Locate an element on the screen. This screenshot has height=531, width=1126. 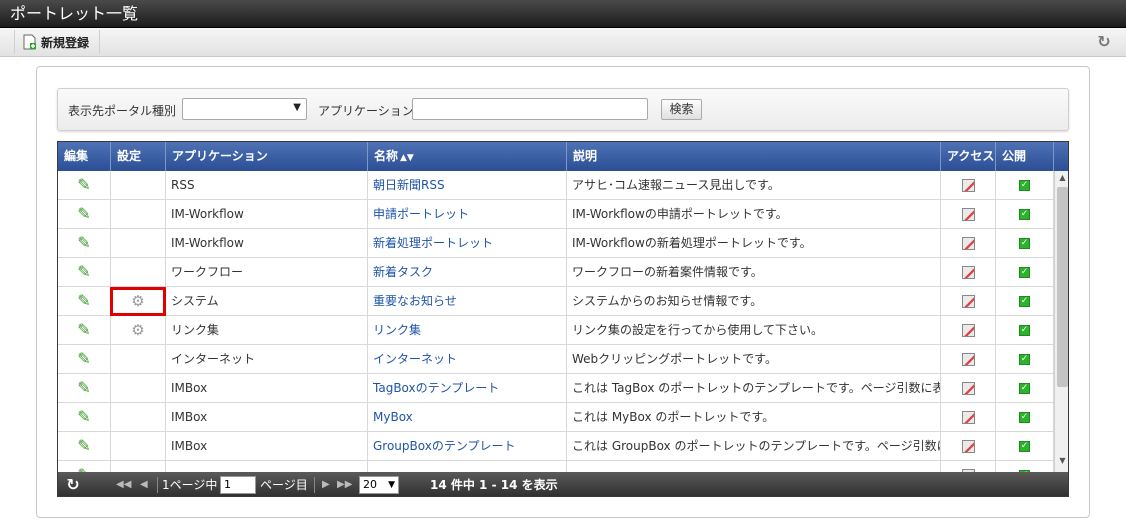
gear-icon: ⚙ is located at coordinates (137, 330).